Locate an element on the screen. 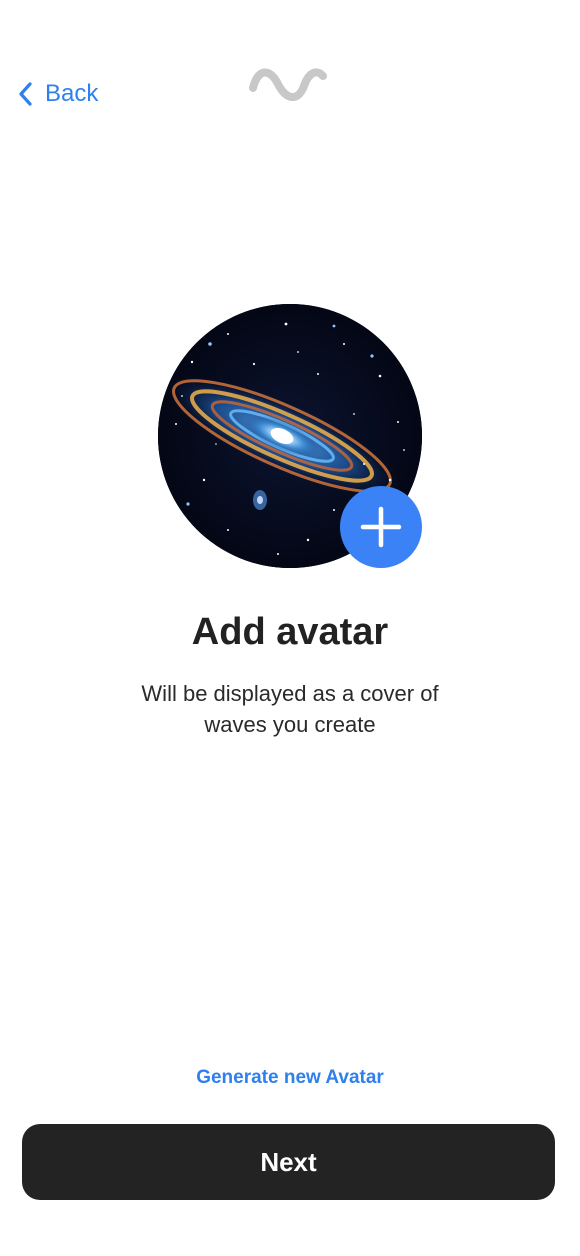 This screenshot has height=1256, width=580. wave-logo-icon is located at coordinates (288, 84).